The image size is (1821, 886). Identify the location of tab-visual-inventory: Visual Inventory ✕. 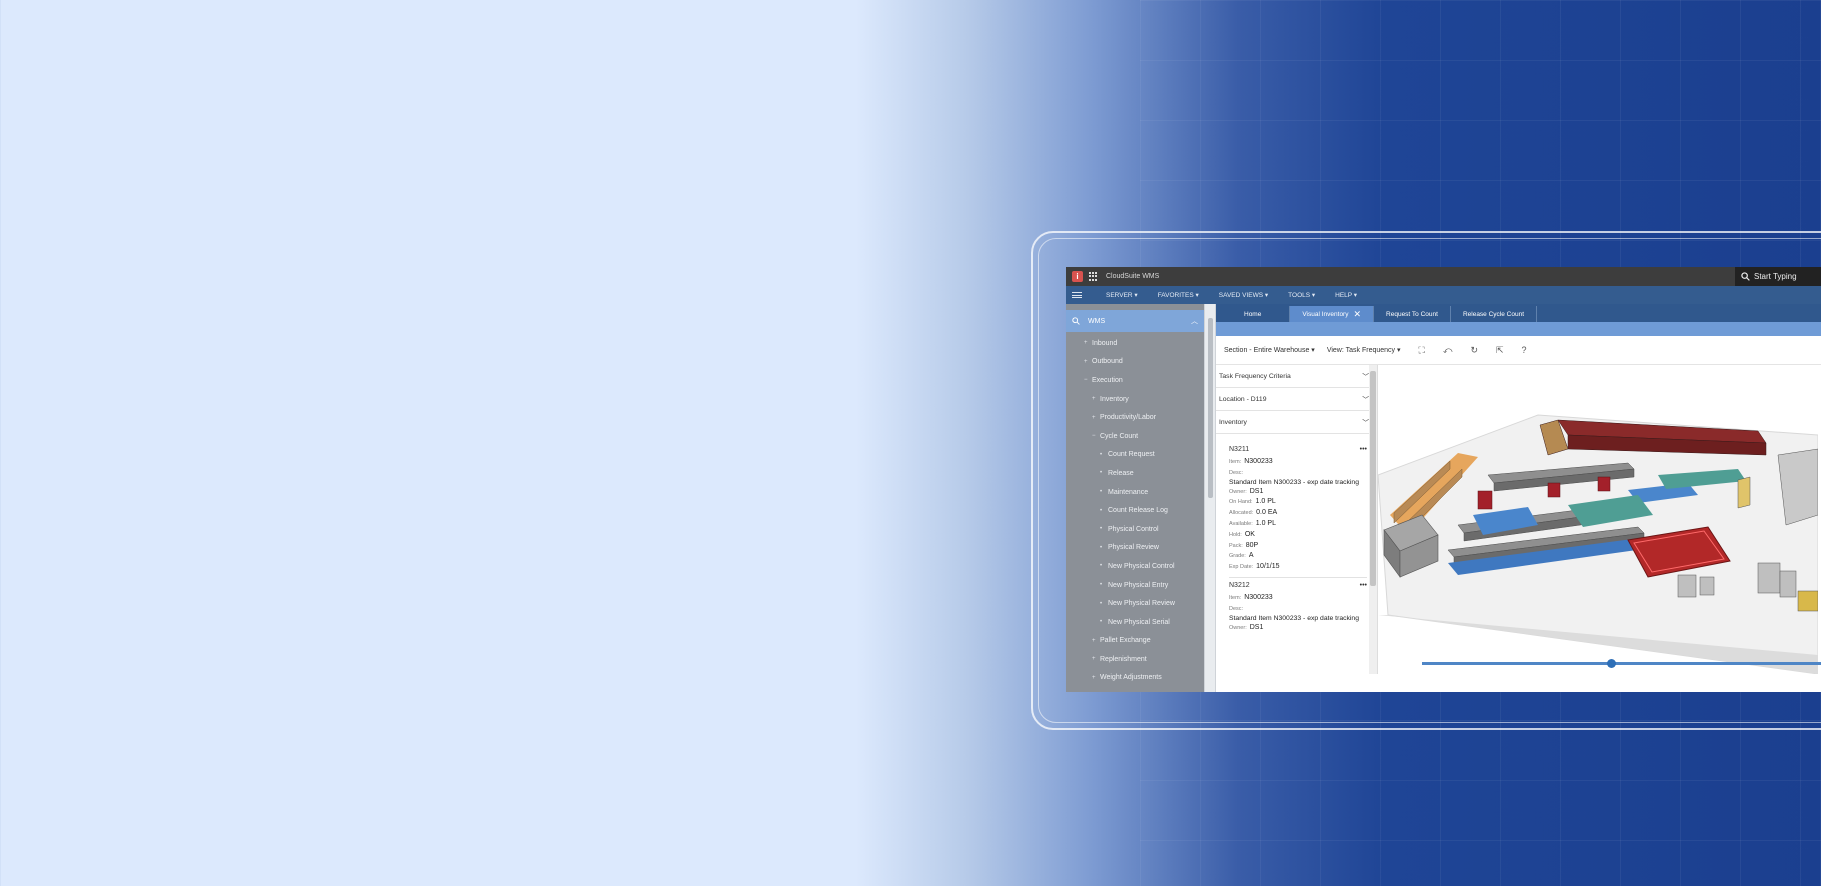
(1332, 314).